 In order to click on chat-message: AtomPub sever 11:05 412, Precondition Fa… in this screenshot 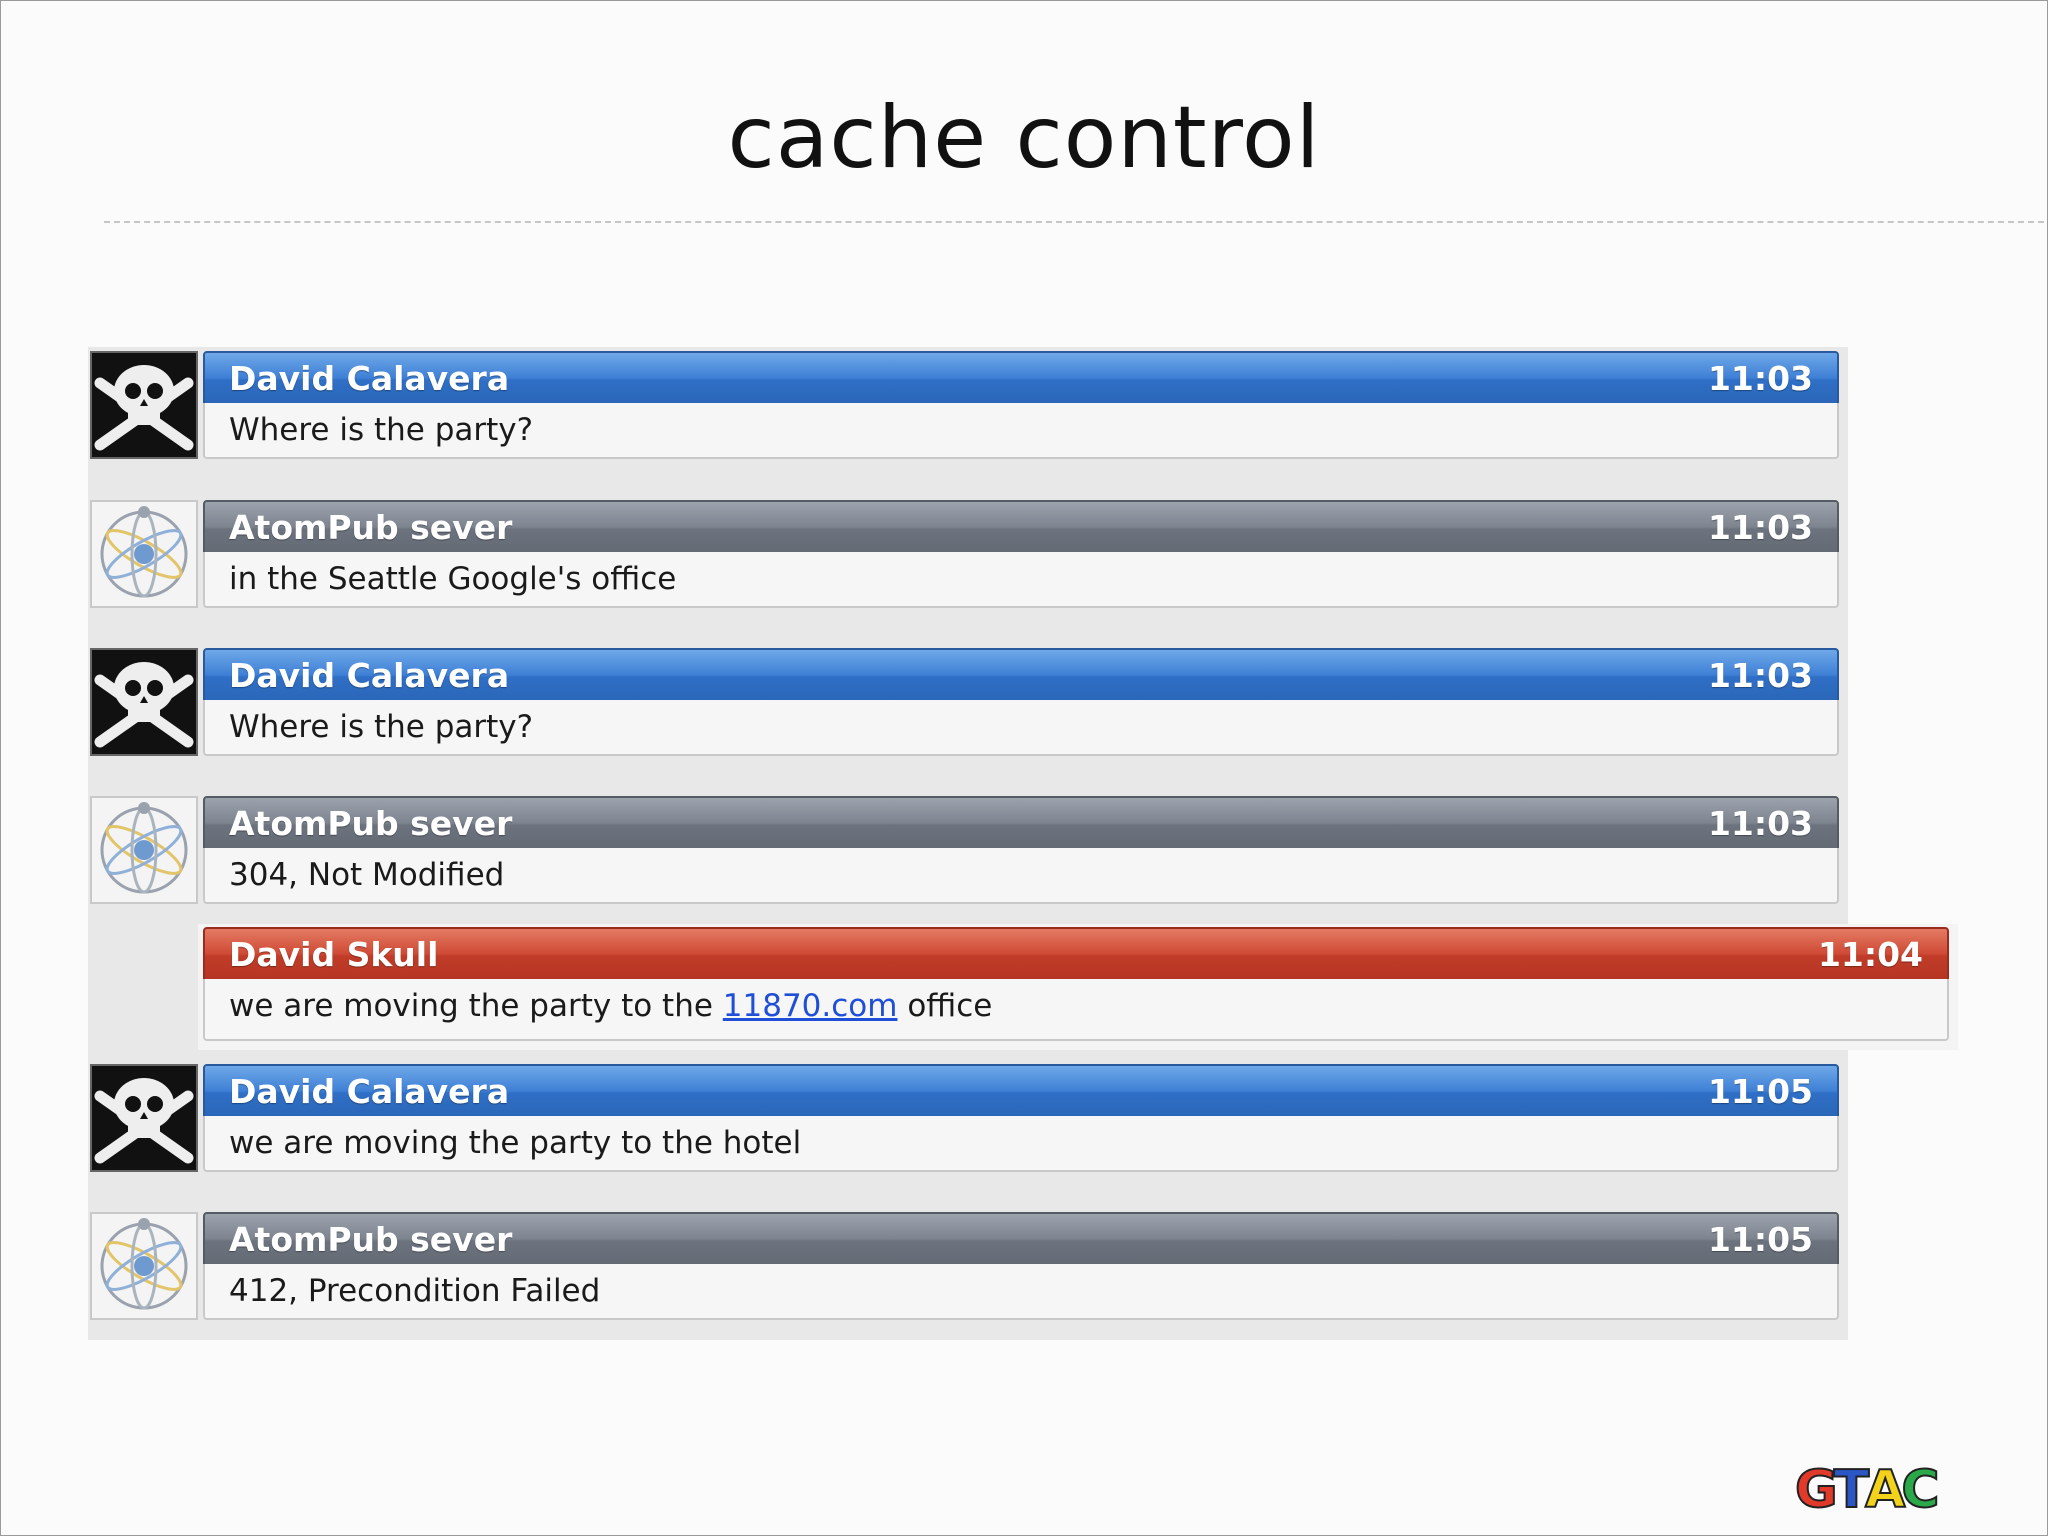, I will do `click(964, 1266)`.